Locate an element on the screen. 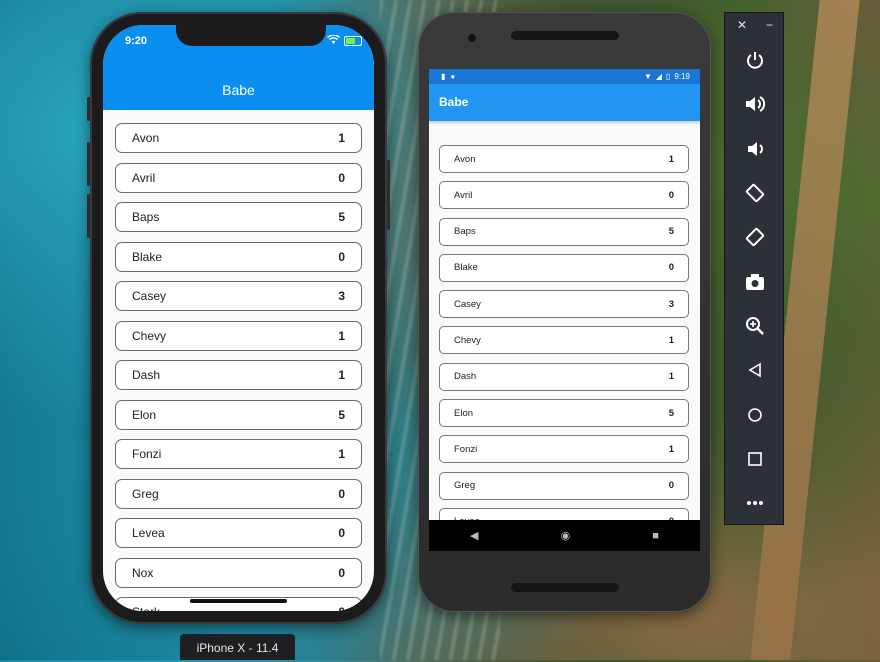 The height and width of the screenshot is (662, 880). rotate-right-button is located at coordinates (755, 237).